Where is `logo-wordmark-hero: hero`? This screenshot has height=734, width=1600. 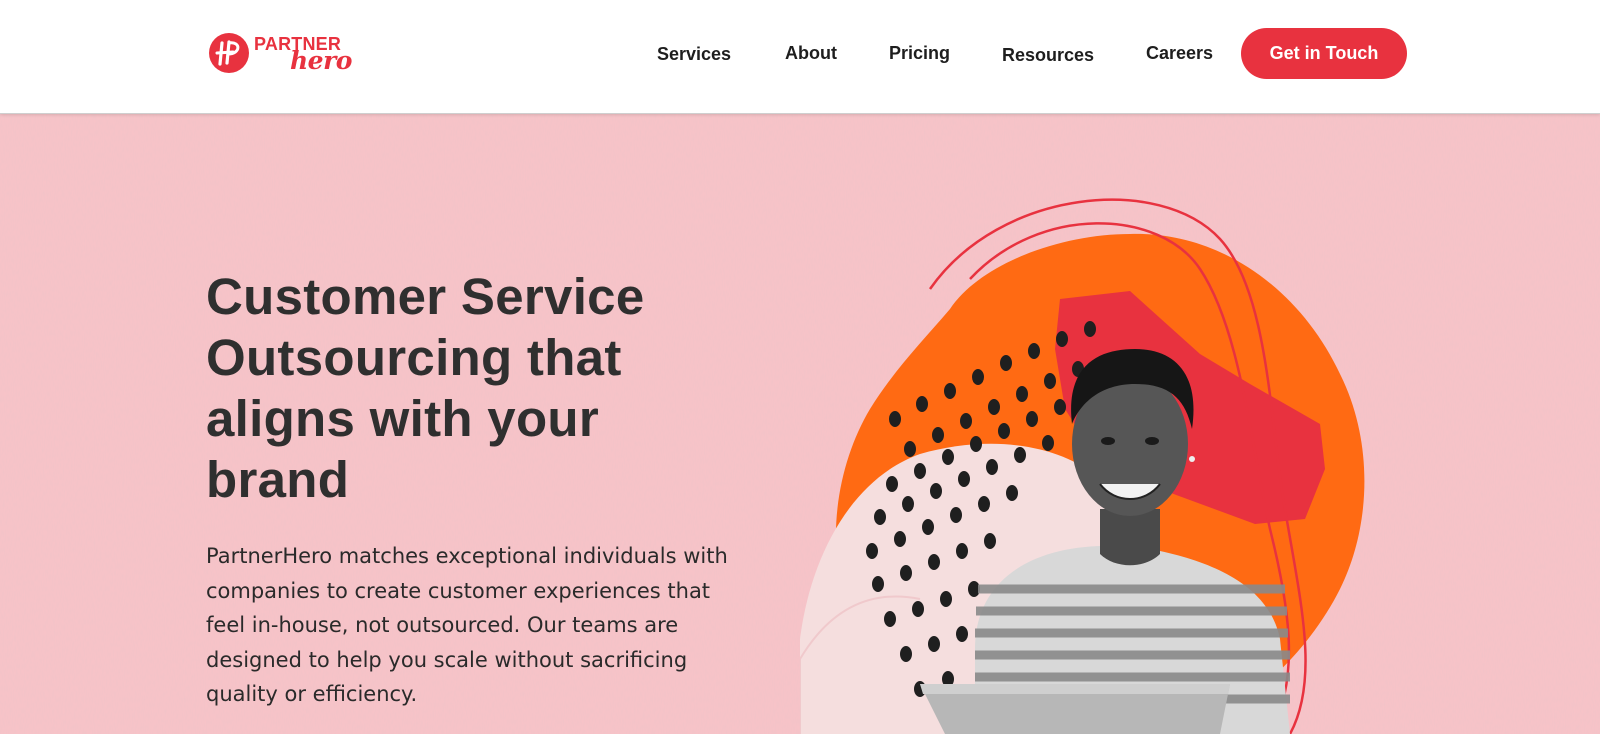
logo-wordmark-hero: hero is located at coordinates (321, 60).